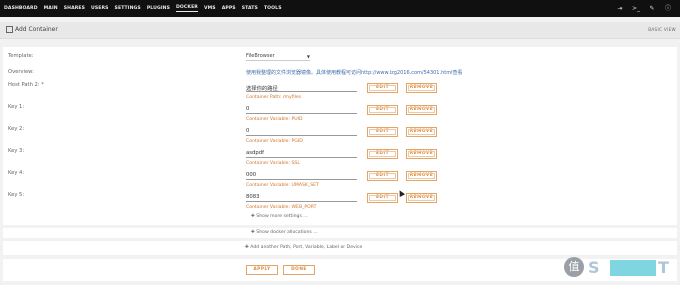  What do you see at coordinates (301, 175) in the screenshot?
I see `field-input: 000` at bounding box center [301, 175].